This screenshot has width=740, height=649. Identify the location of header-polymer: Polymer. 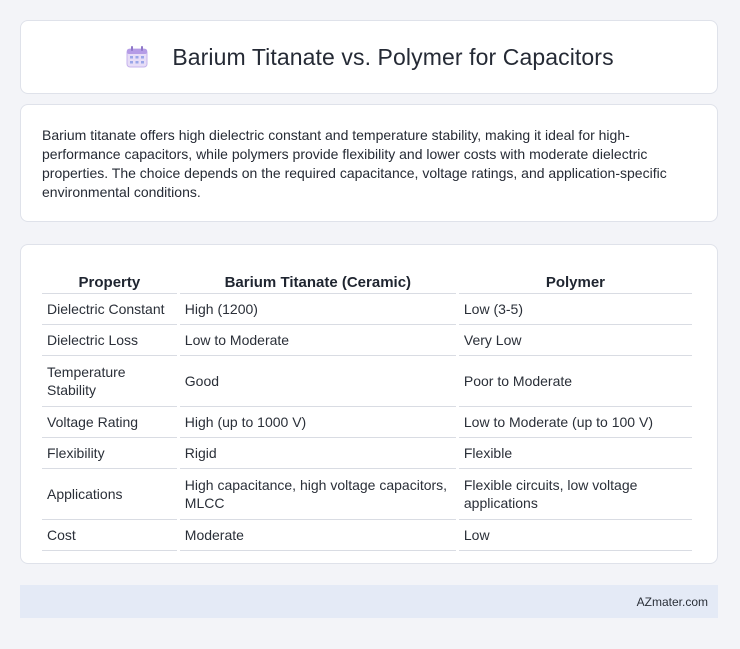
(575, 278).